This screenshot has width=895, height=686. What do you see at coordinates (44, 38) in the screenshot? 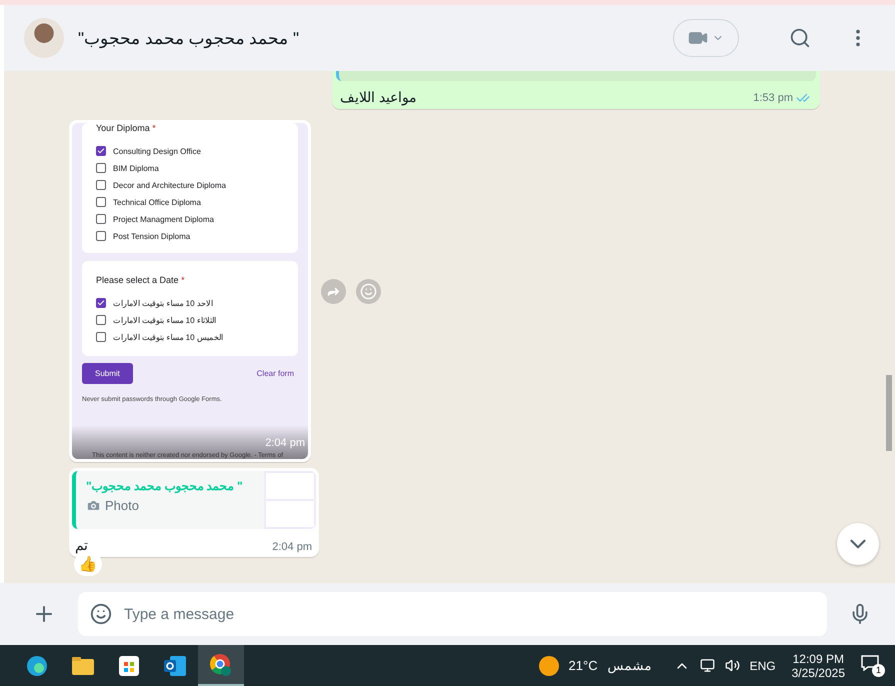
I see `avatar` at bounding box center [44, 38].